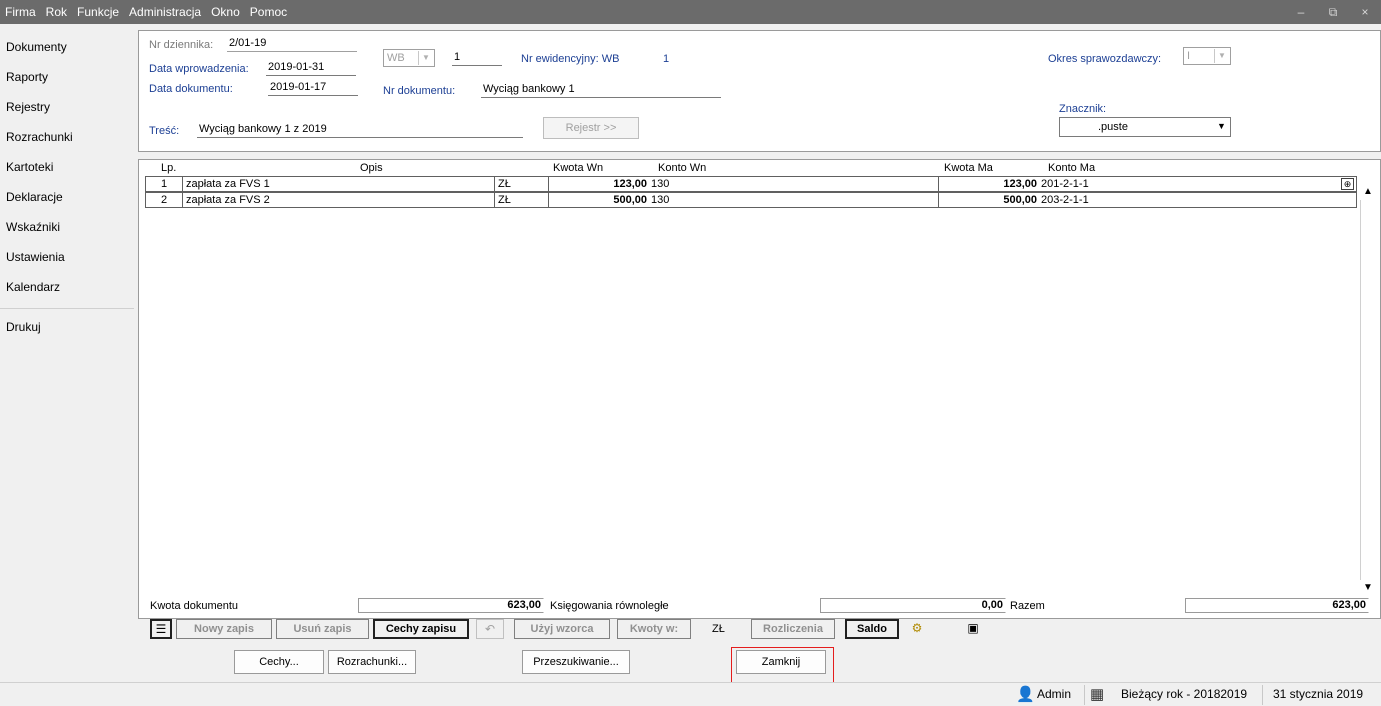  I want to click on cell-konto-ma: 203-2-1-1, so click(1065, 200).